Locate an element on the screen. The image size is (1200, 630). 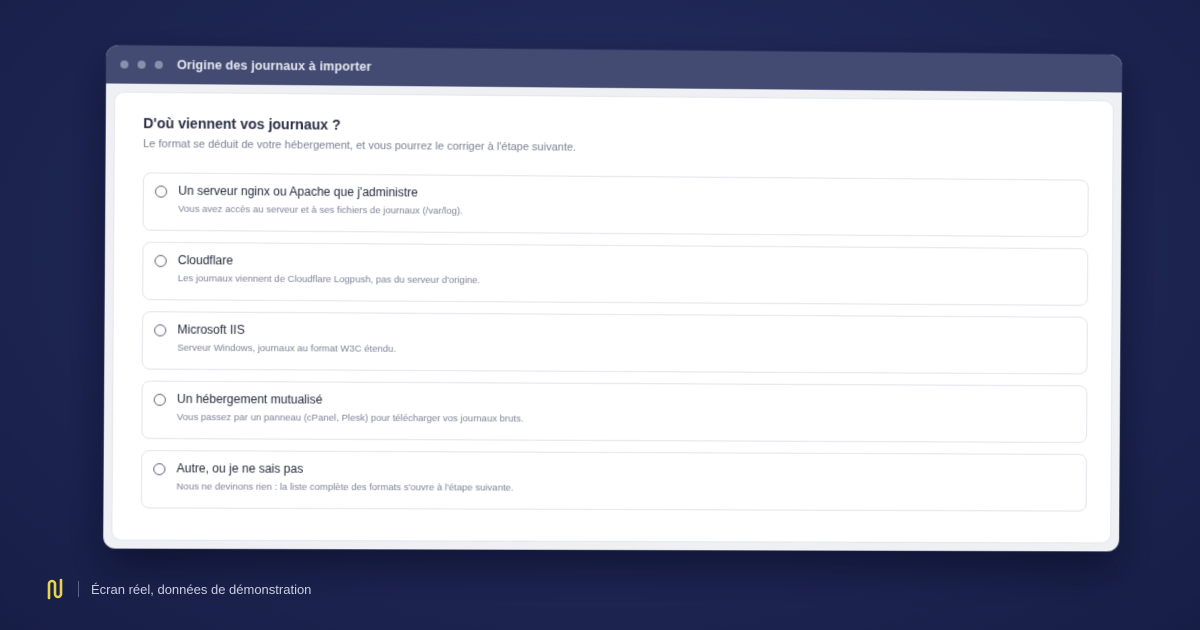
footer-caption: Écran réel, données de démonstration is located at coordinates (201, 589).